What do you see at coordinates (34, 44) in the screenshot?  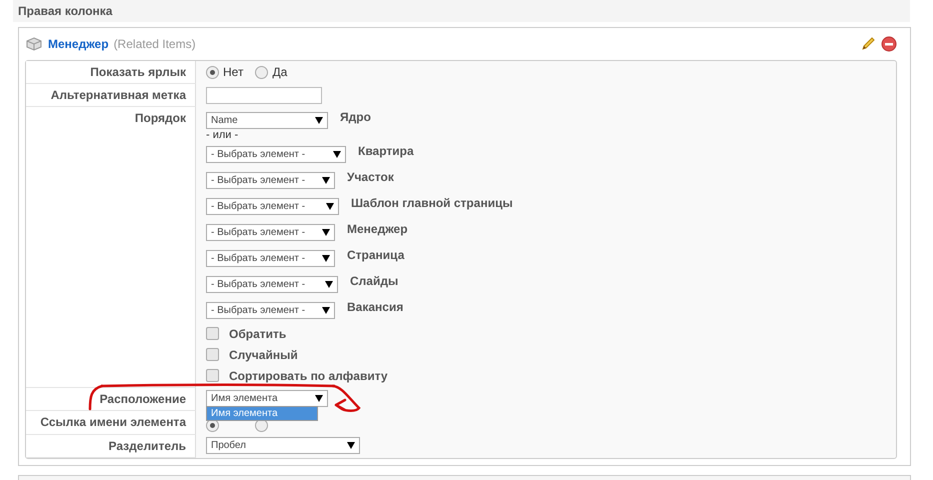 I see `cube-icon` at bounding box center [34, 44].